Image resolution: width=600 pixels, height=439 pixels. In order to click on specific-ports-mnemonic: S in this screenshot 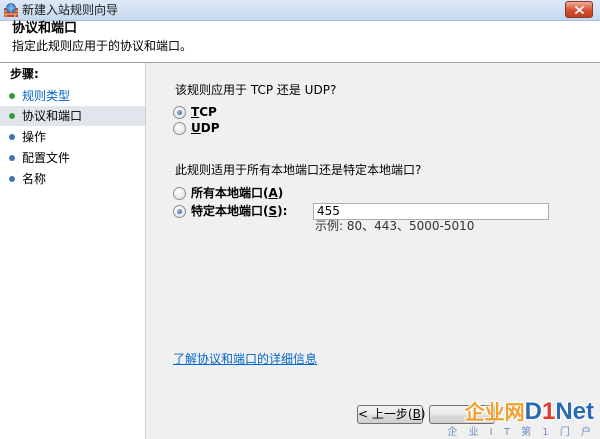, I will do `click(273, 211)`.